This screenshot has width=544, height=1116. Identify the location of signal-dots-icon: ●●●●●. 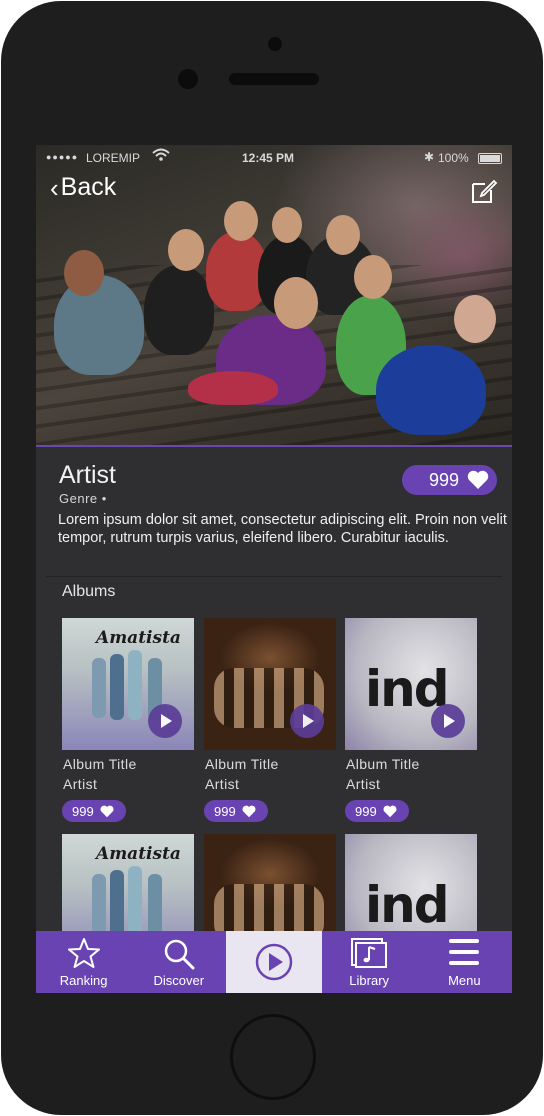
(62, 157).